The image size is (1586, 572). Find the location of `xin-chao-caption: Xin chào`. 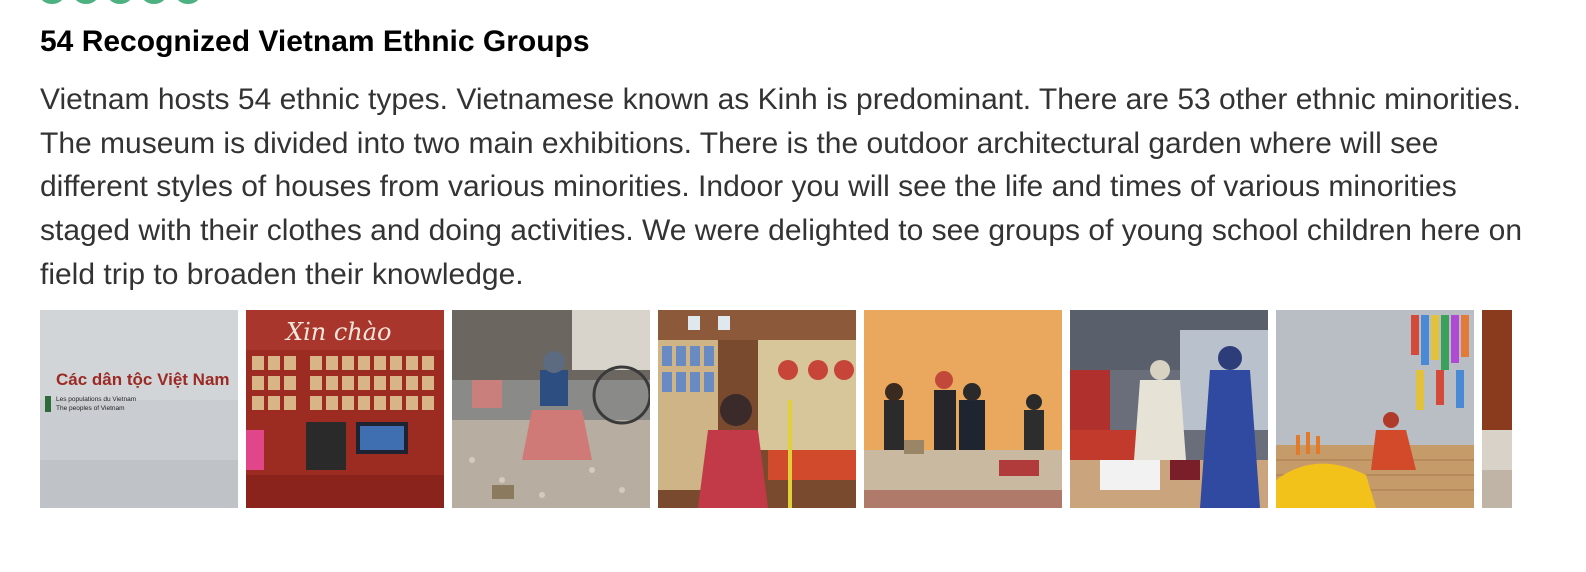

xin-chao-caption: Xin chào is located at coordinates (338, 332).